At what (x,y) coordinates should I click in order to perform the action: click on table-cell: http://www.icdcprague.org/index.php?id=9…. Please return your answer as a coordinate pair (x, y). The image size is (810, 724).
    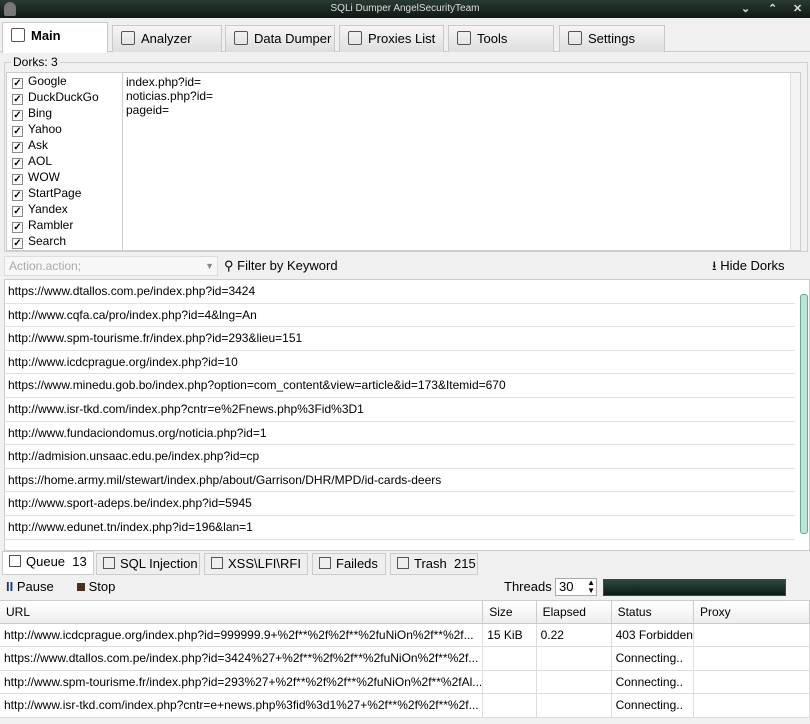
    Looking at the image, I should click on (242, 635).